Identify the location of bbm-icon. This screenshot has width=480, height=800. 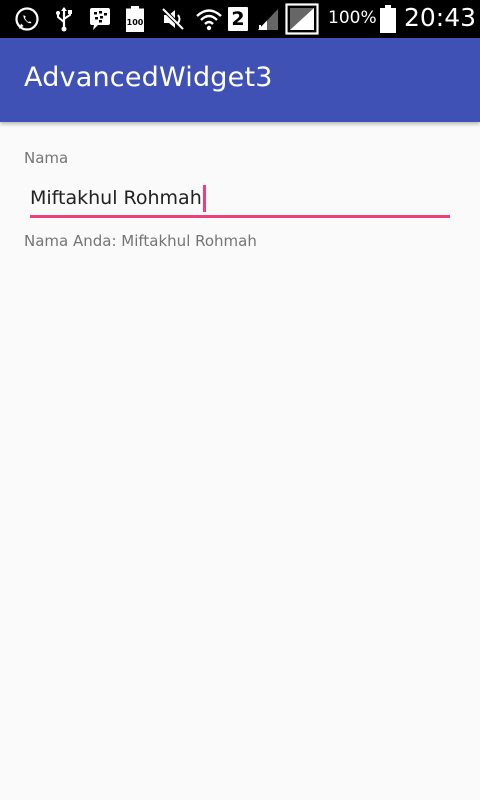
(100, 19).